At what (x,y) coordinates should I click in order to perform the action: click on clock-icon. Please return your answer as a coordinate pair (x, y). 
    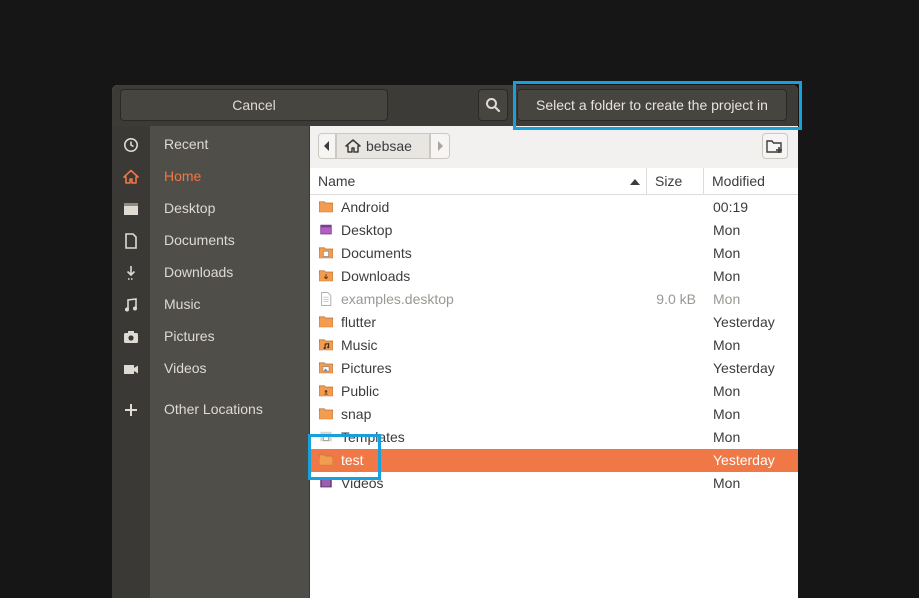
    Looking at the image, I should click on (131, 145).